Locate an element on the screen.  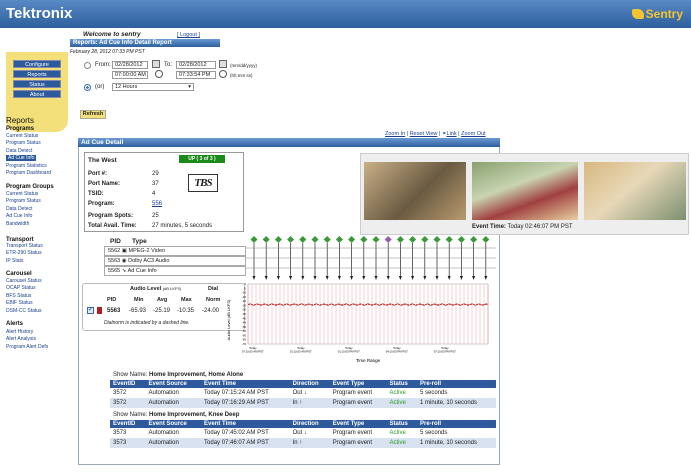
x-tick-label: 07:15:00 PM PST is located at coordinates (445, 352).